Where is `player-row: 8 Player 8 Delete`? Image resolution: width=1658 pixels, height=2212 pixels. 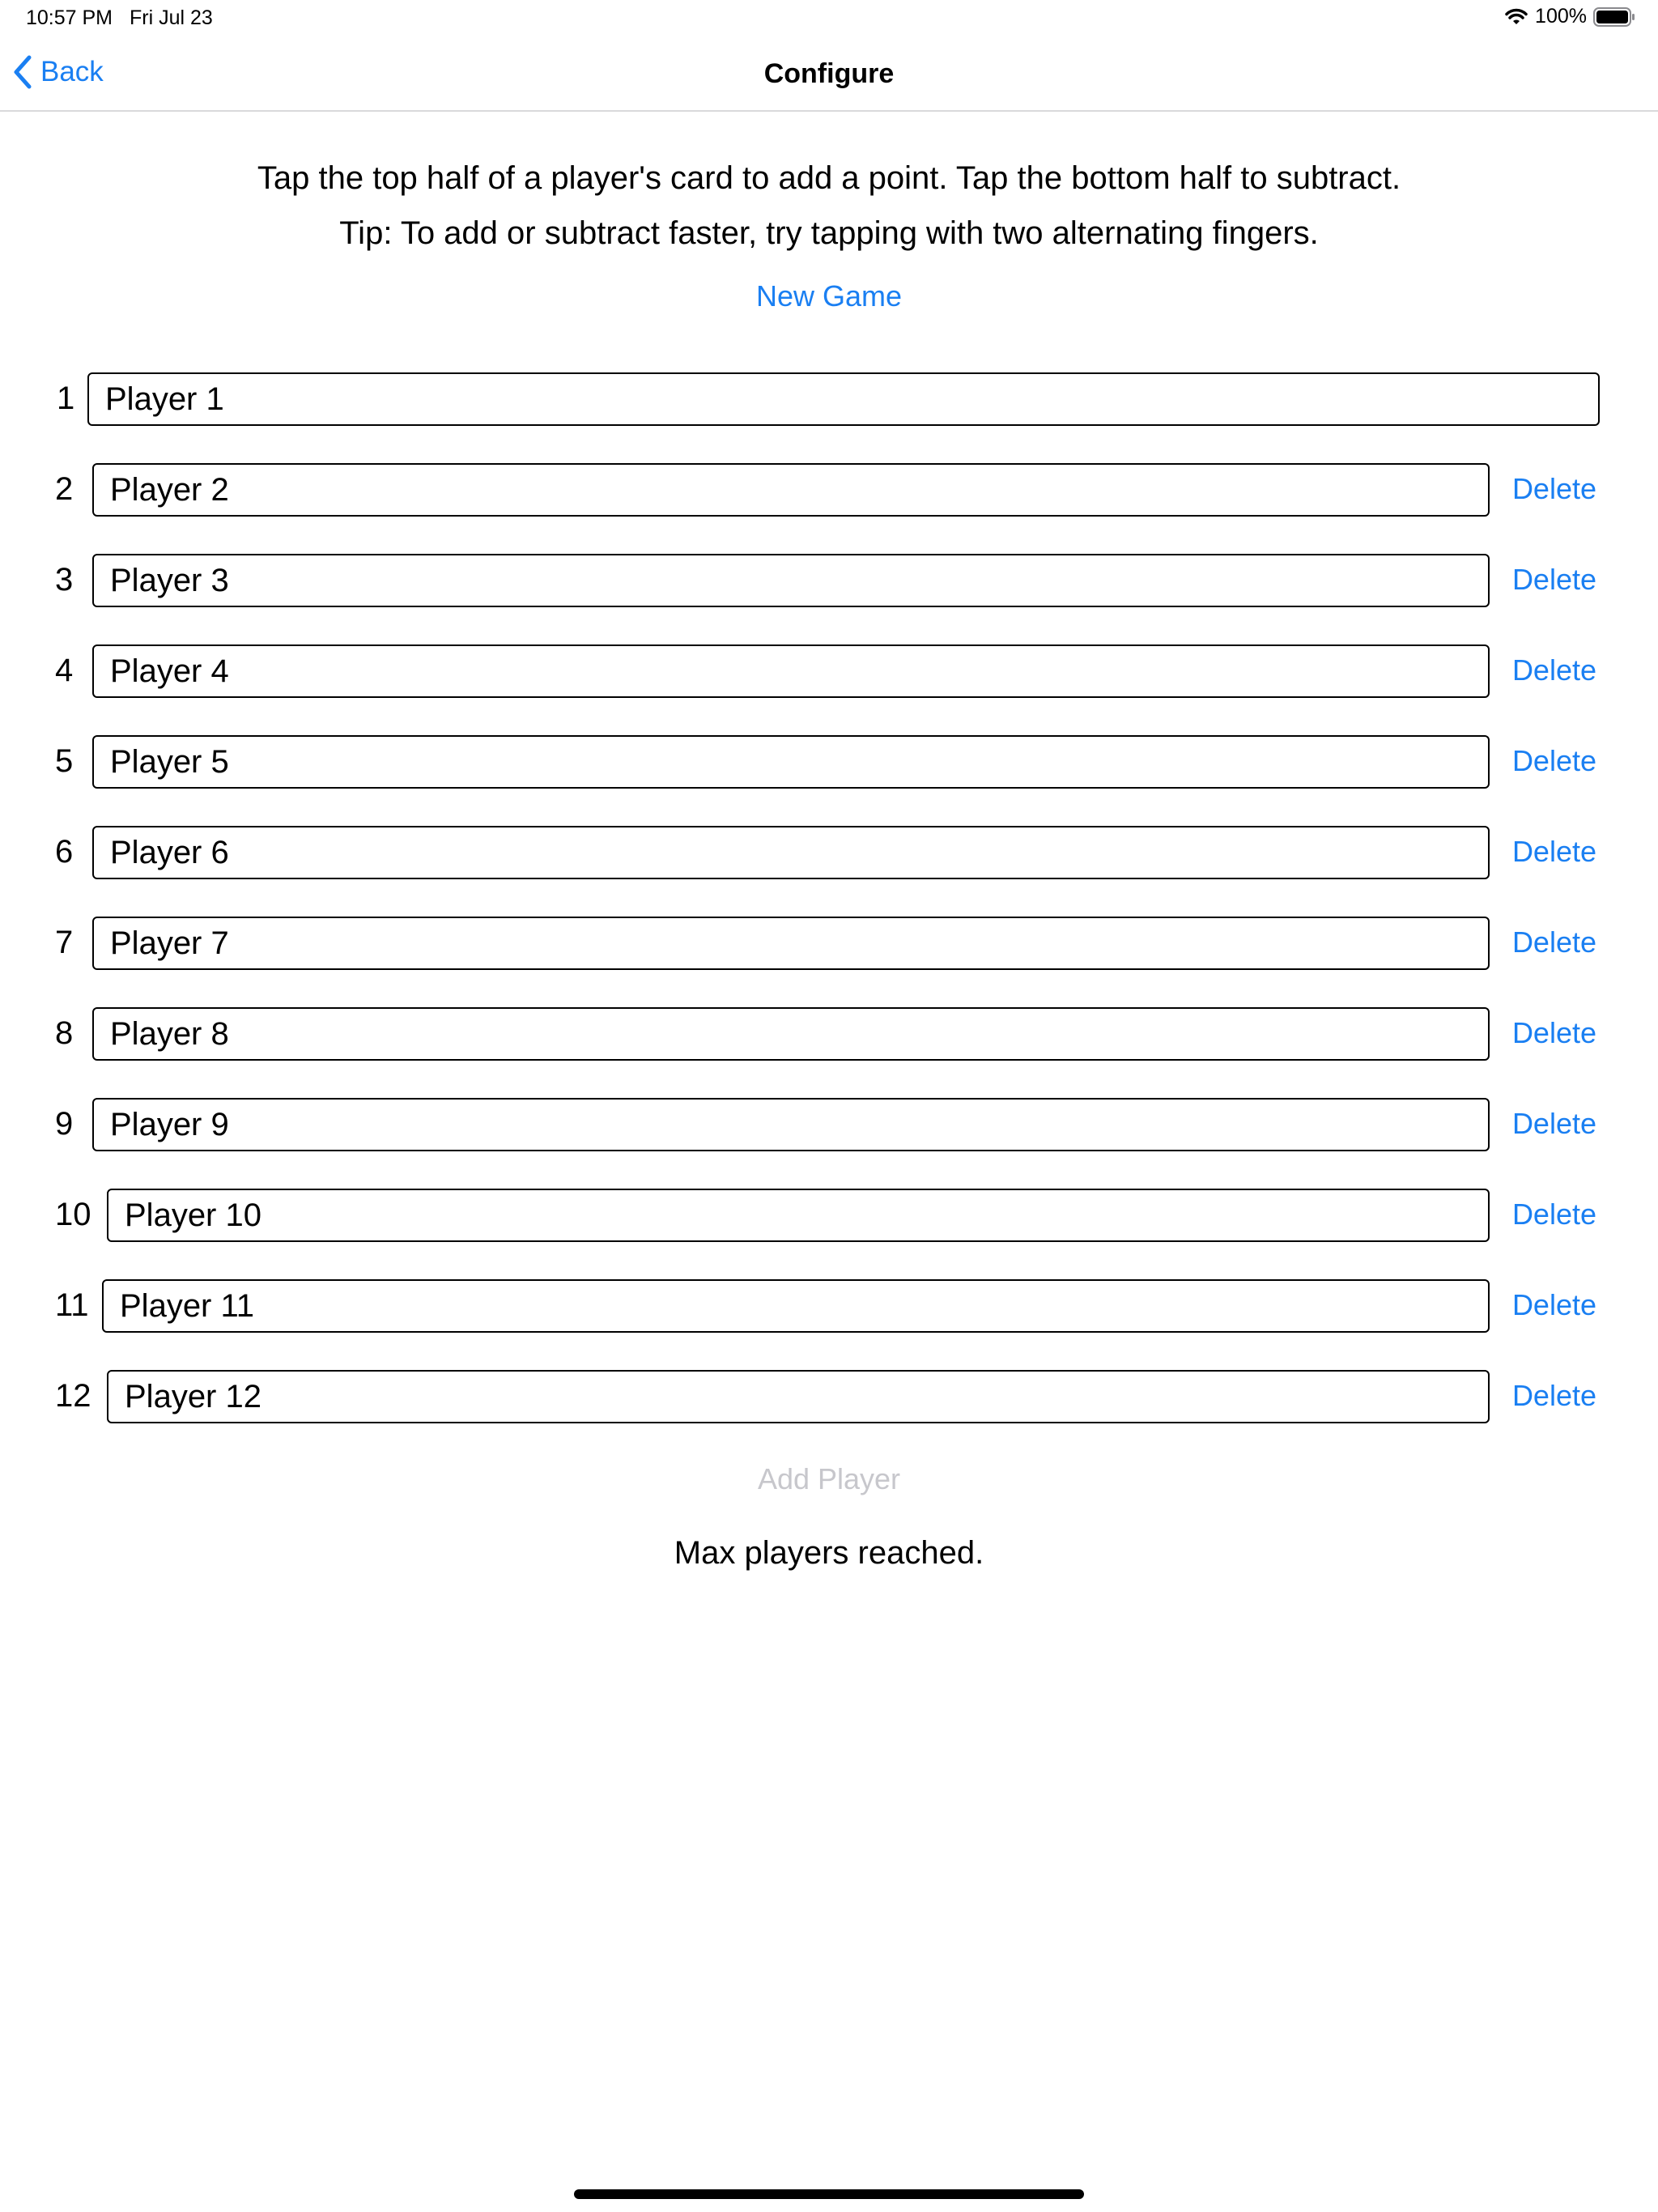 player-row: 8 Player 8 Delete is located at coordinates (829, 1042).